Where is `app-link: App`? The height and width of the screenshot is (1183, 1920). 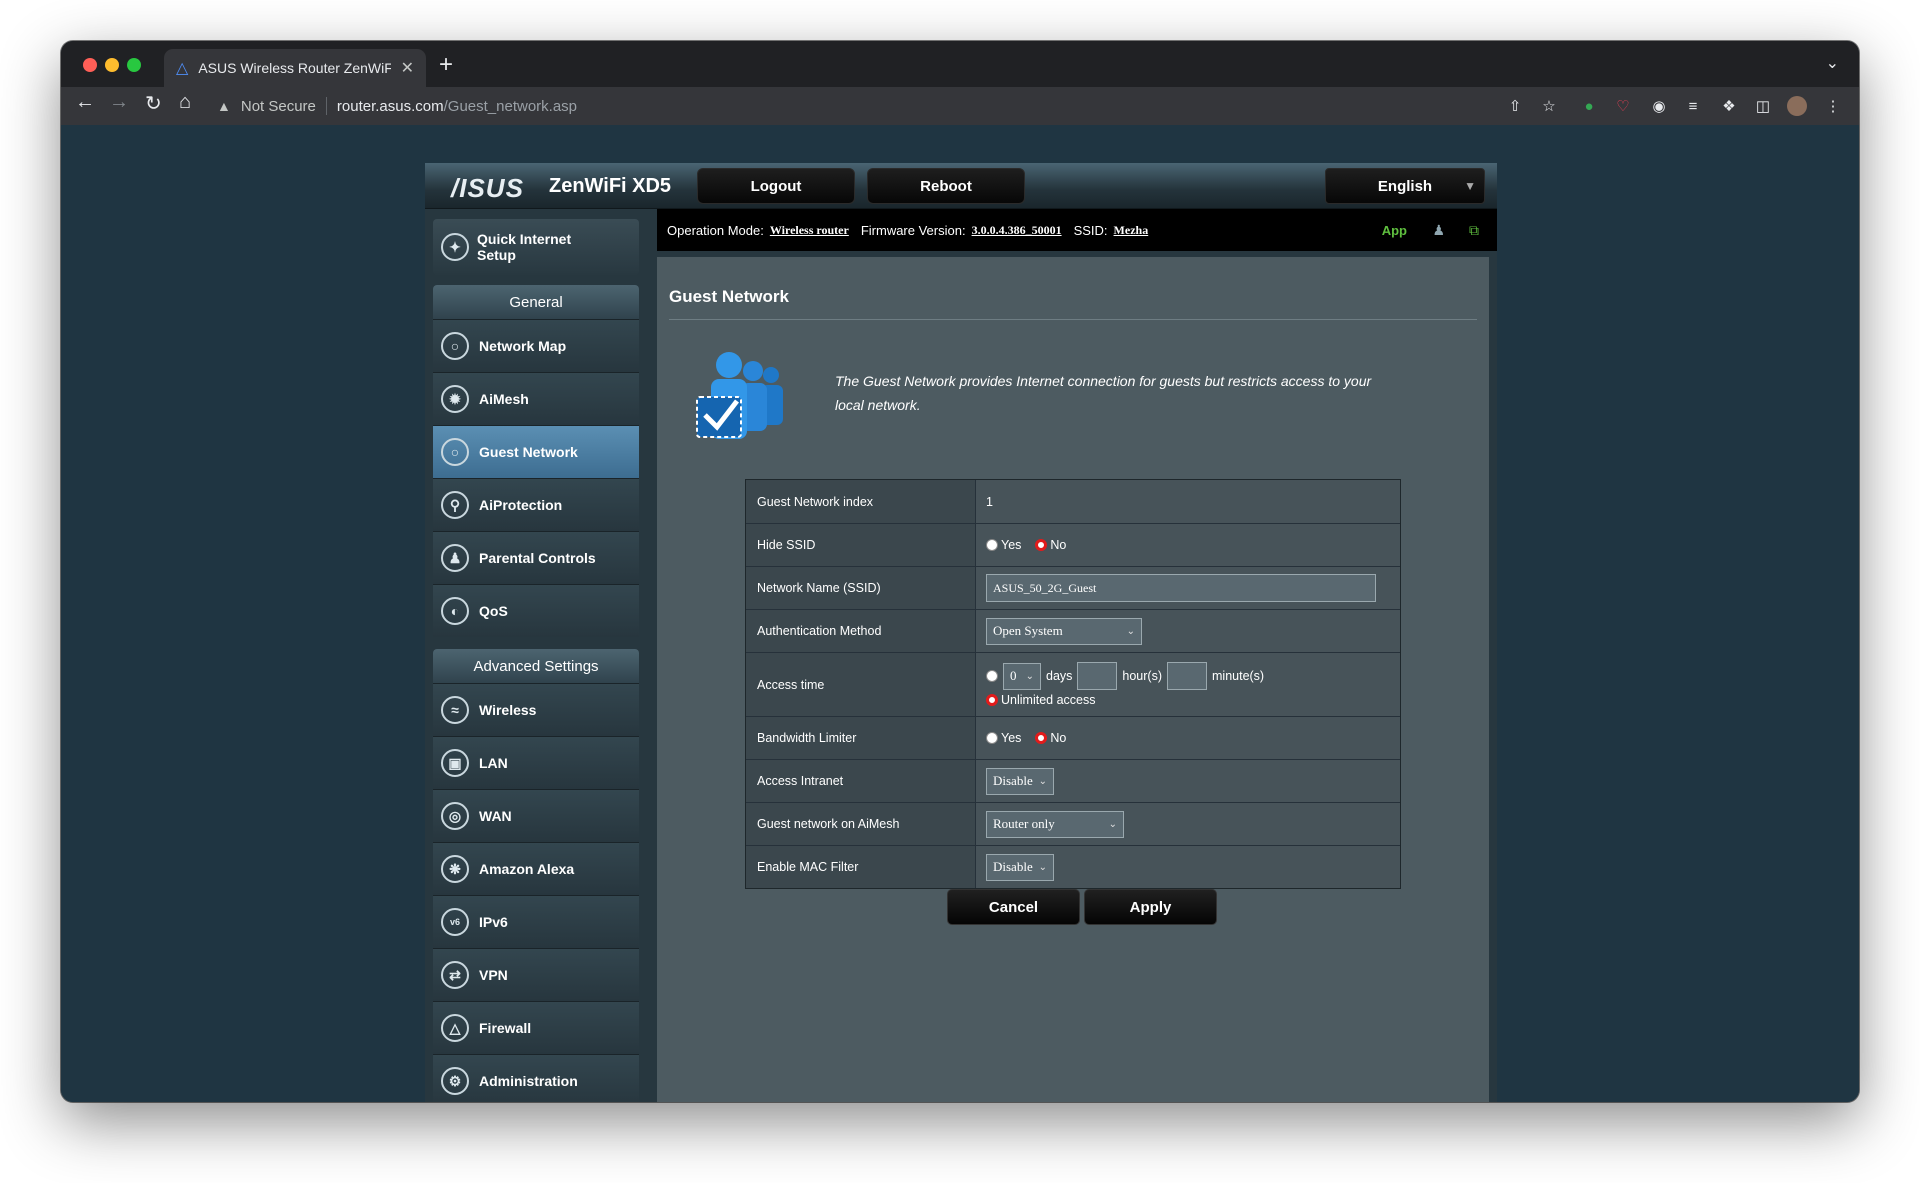
app-link: App is located at coordinates (1394, 230).